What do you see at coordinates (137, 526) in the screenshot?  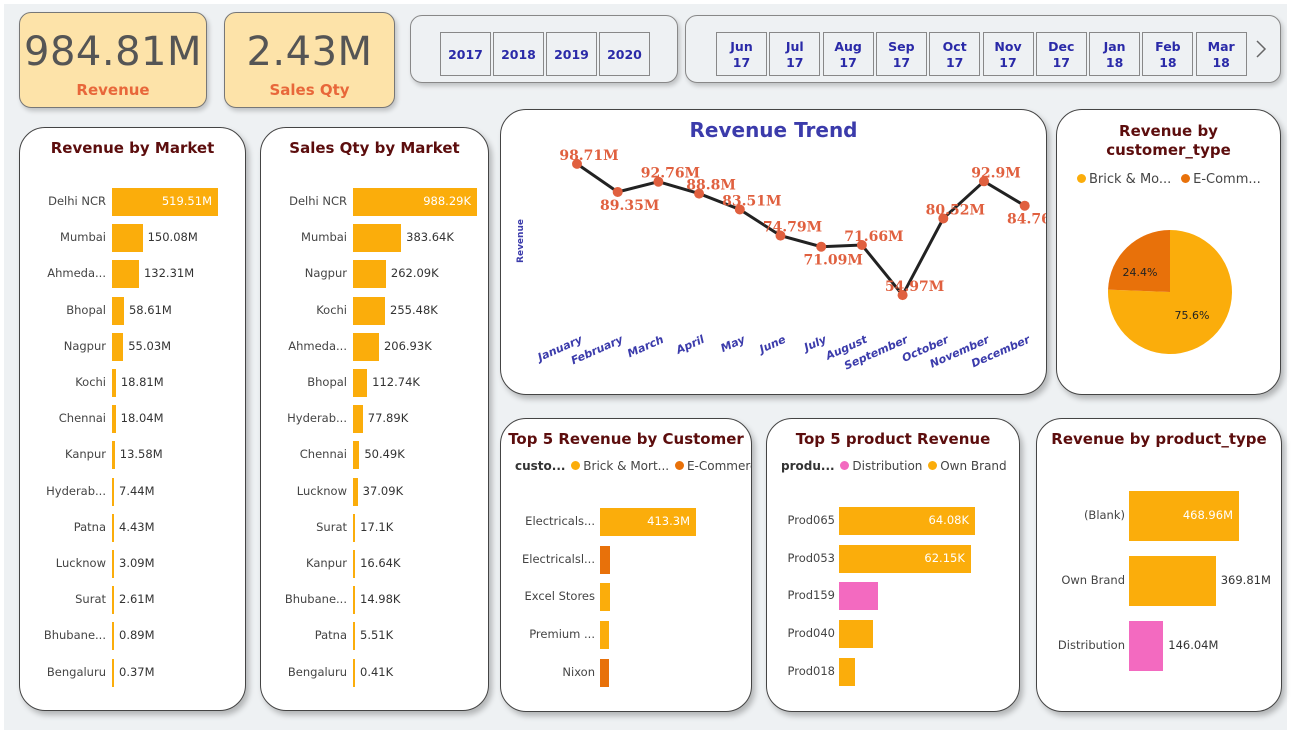 I see `bar-value: 4.43M` at bounding box center [137, 526].